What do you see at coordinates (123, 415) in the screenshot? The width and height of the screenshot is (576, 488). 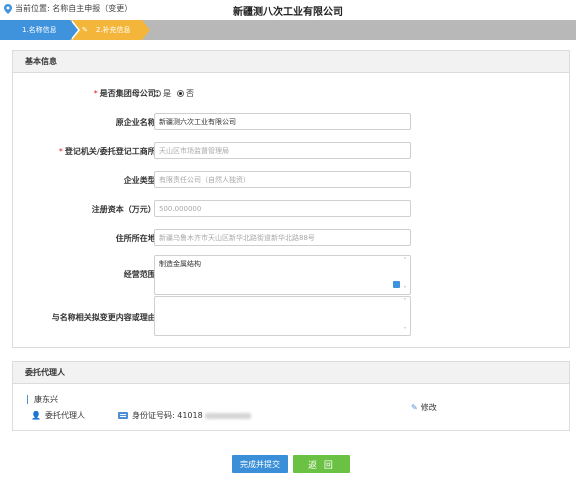 I see `id-card-icon` at bounding box center [123, 415].